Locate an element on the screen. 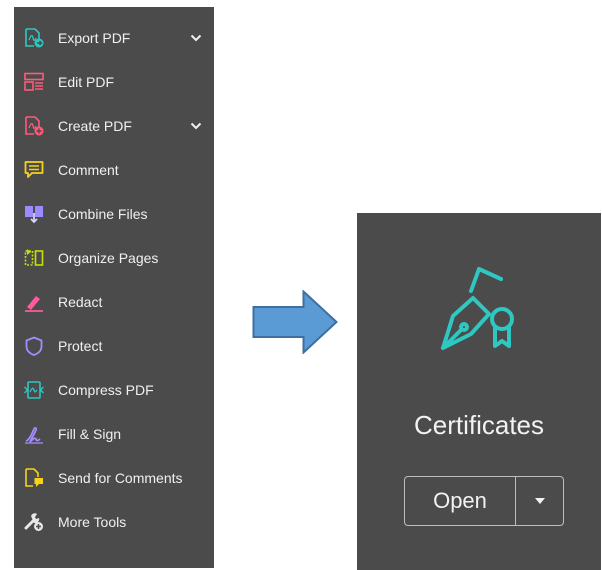  open-button: Open is located at coordinates (460, 501).